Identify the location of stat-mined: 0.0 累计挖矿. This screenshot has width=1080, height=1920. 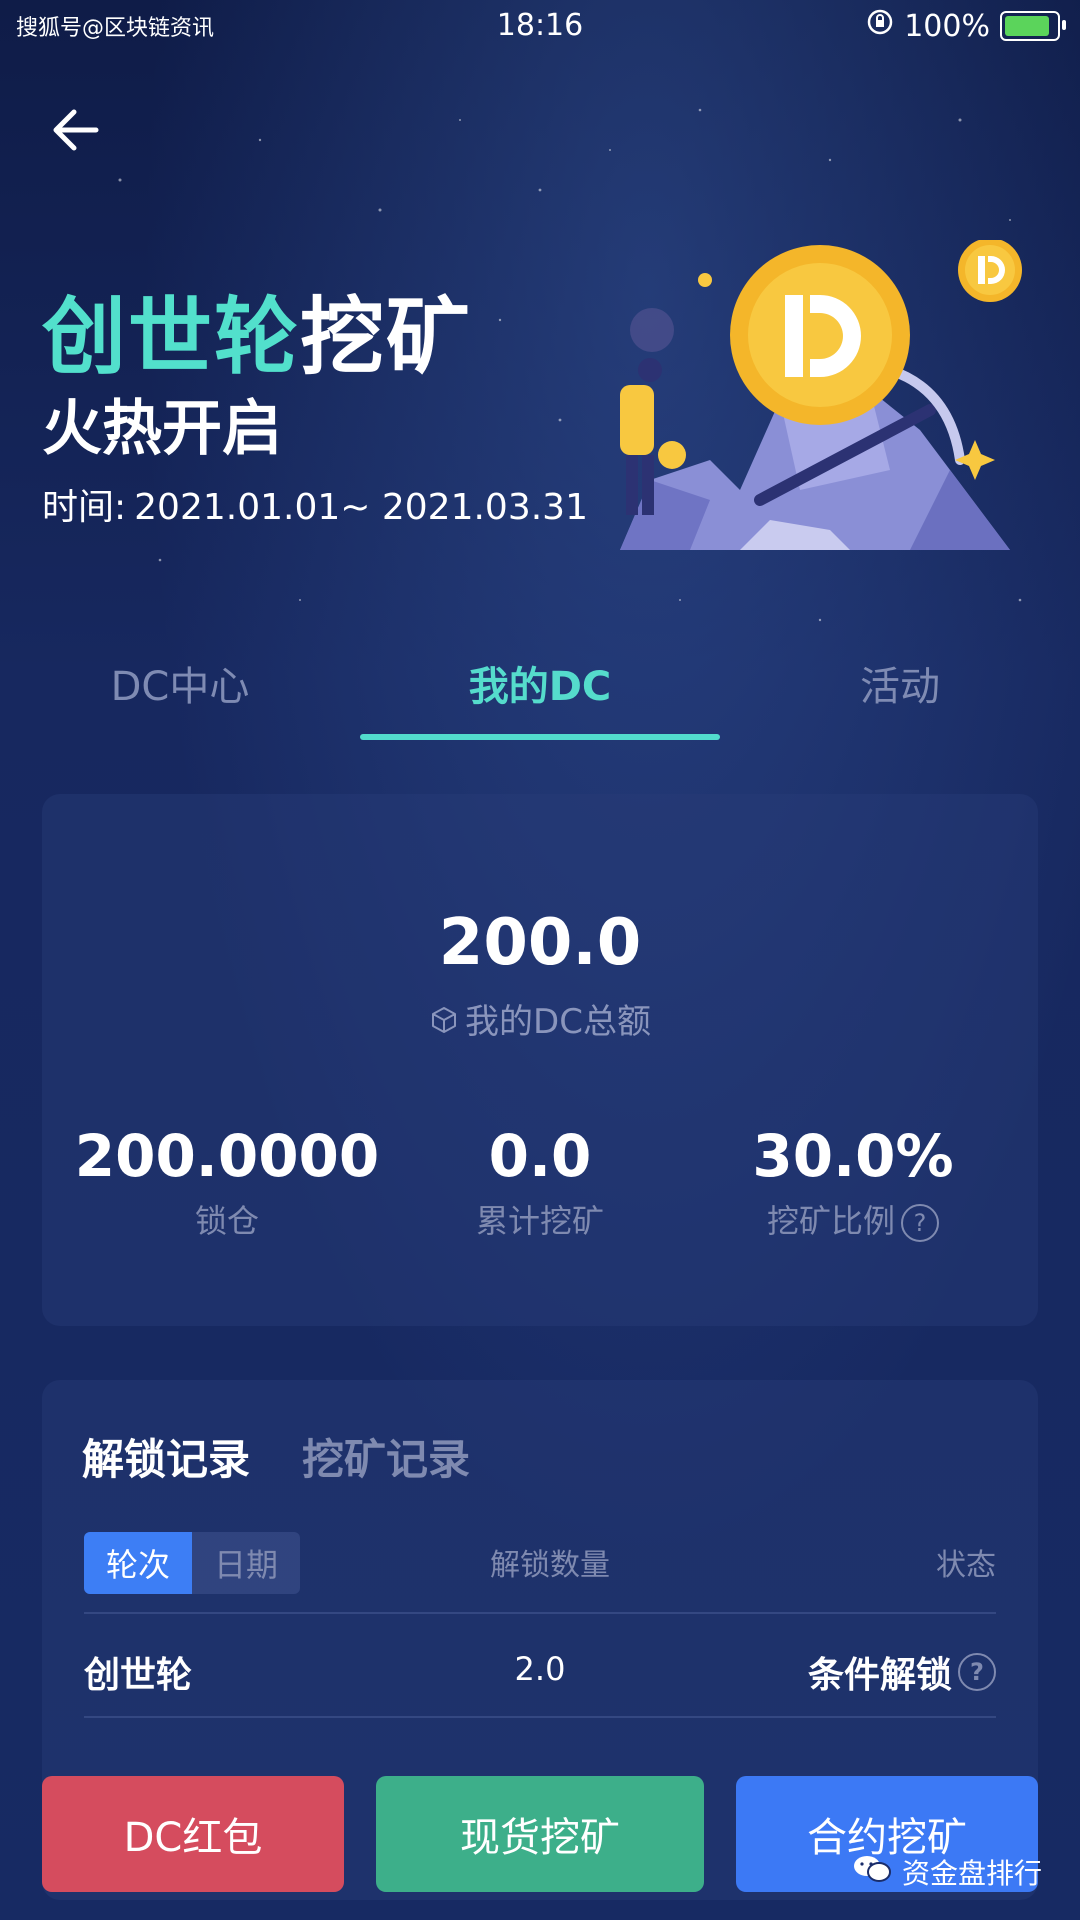
(540, 1182).